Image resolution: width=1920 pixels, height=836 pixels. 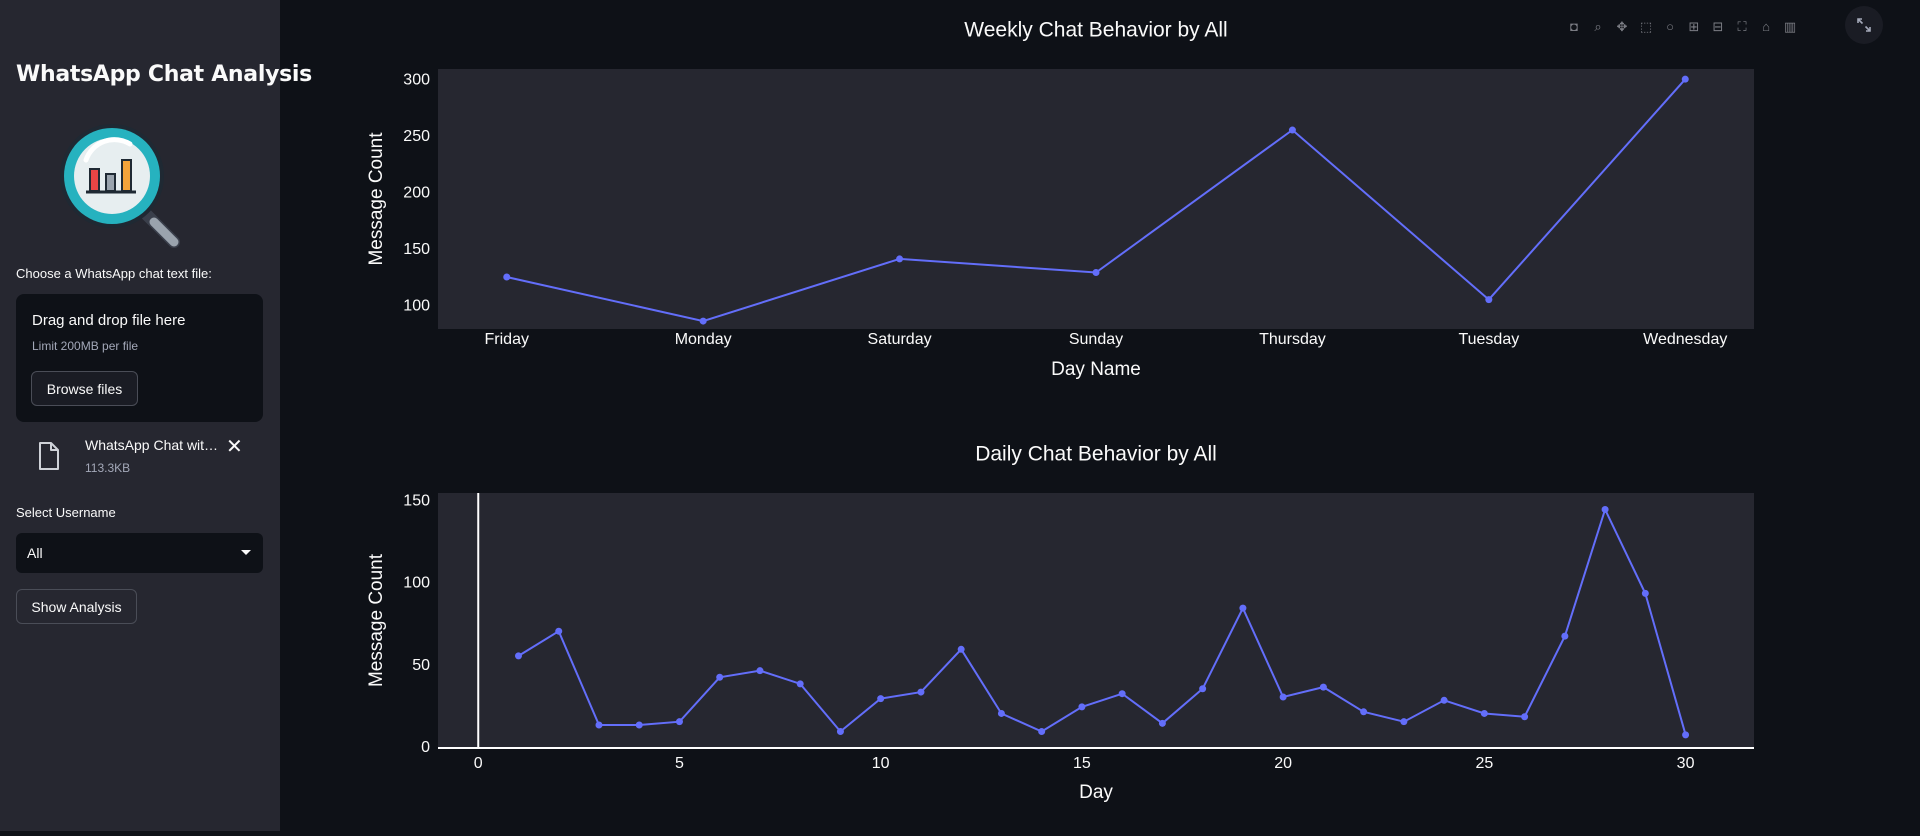 What do you see at coordinates (1292, 339) in the screenshot?
I see `weekly-x-tick-label: Thursday` at bounding box center [1292, 339].